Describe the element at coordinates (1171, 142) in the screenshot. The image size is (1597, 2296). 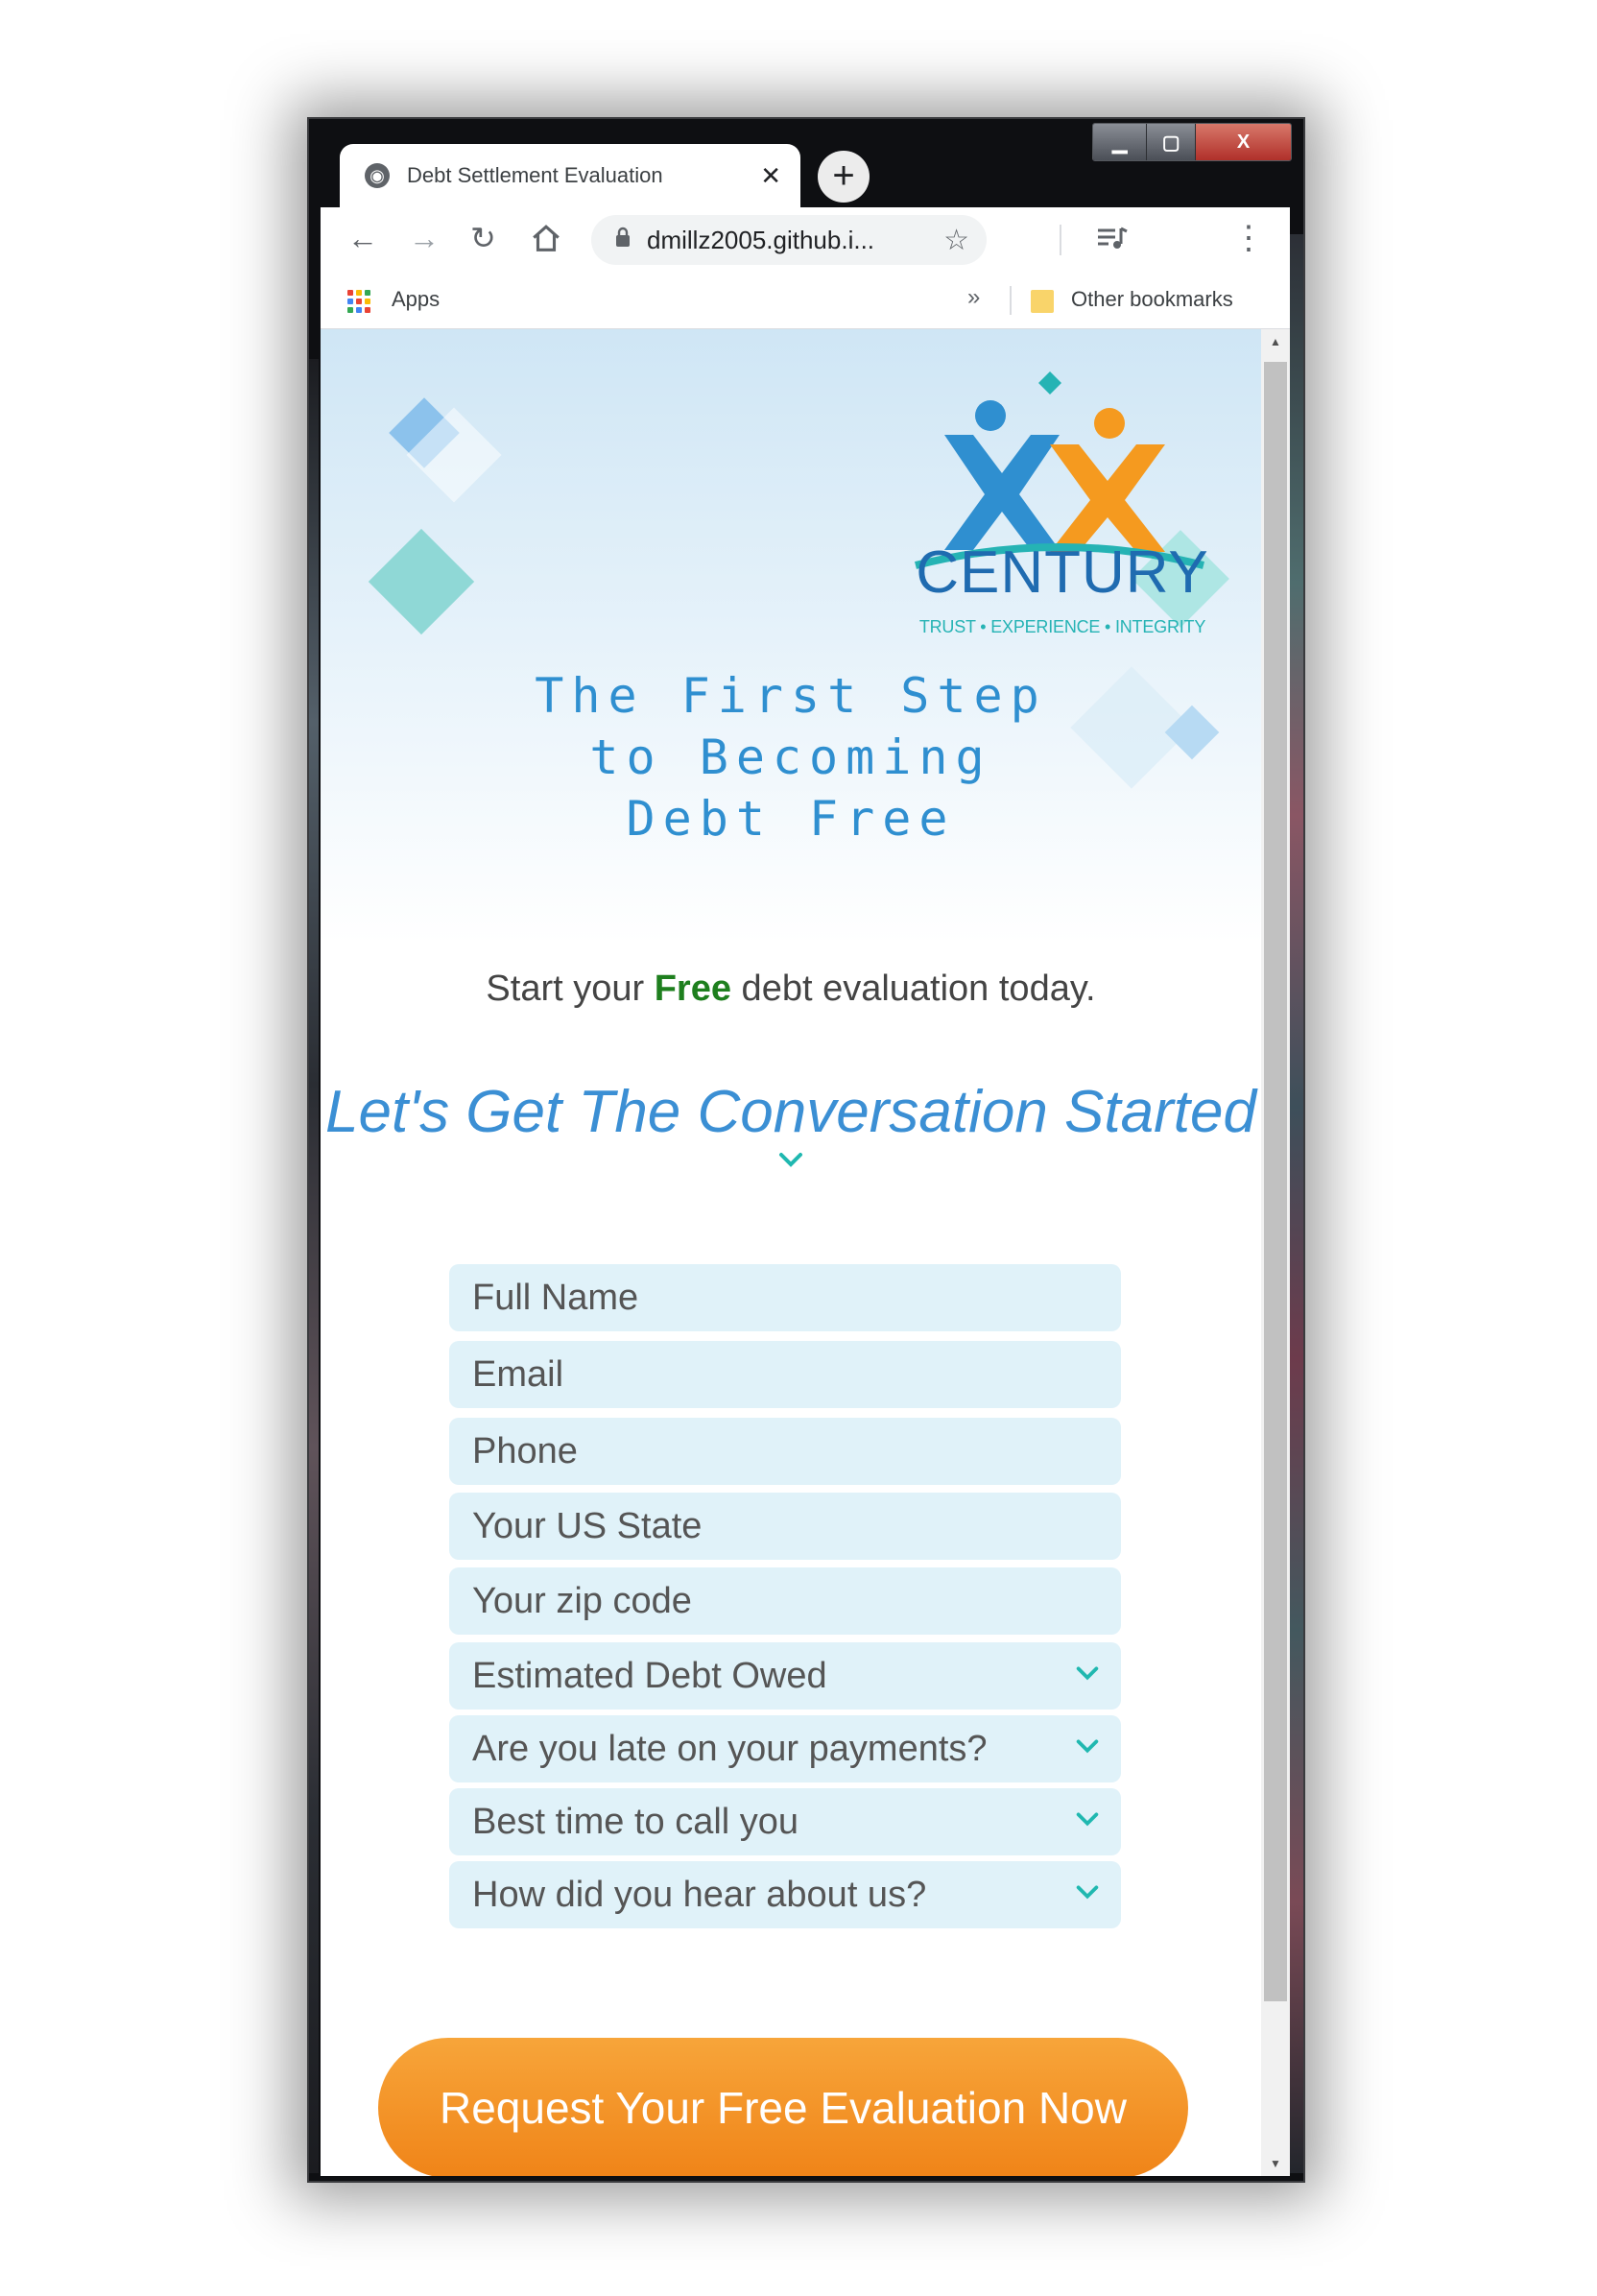
I see `maximize-button: ▢` at that location.